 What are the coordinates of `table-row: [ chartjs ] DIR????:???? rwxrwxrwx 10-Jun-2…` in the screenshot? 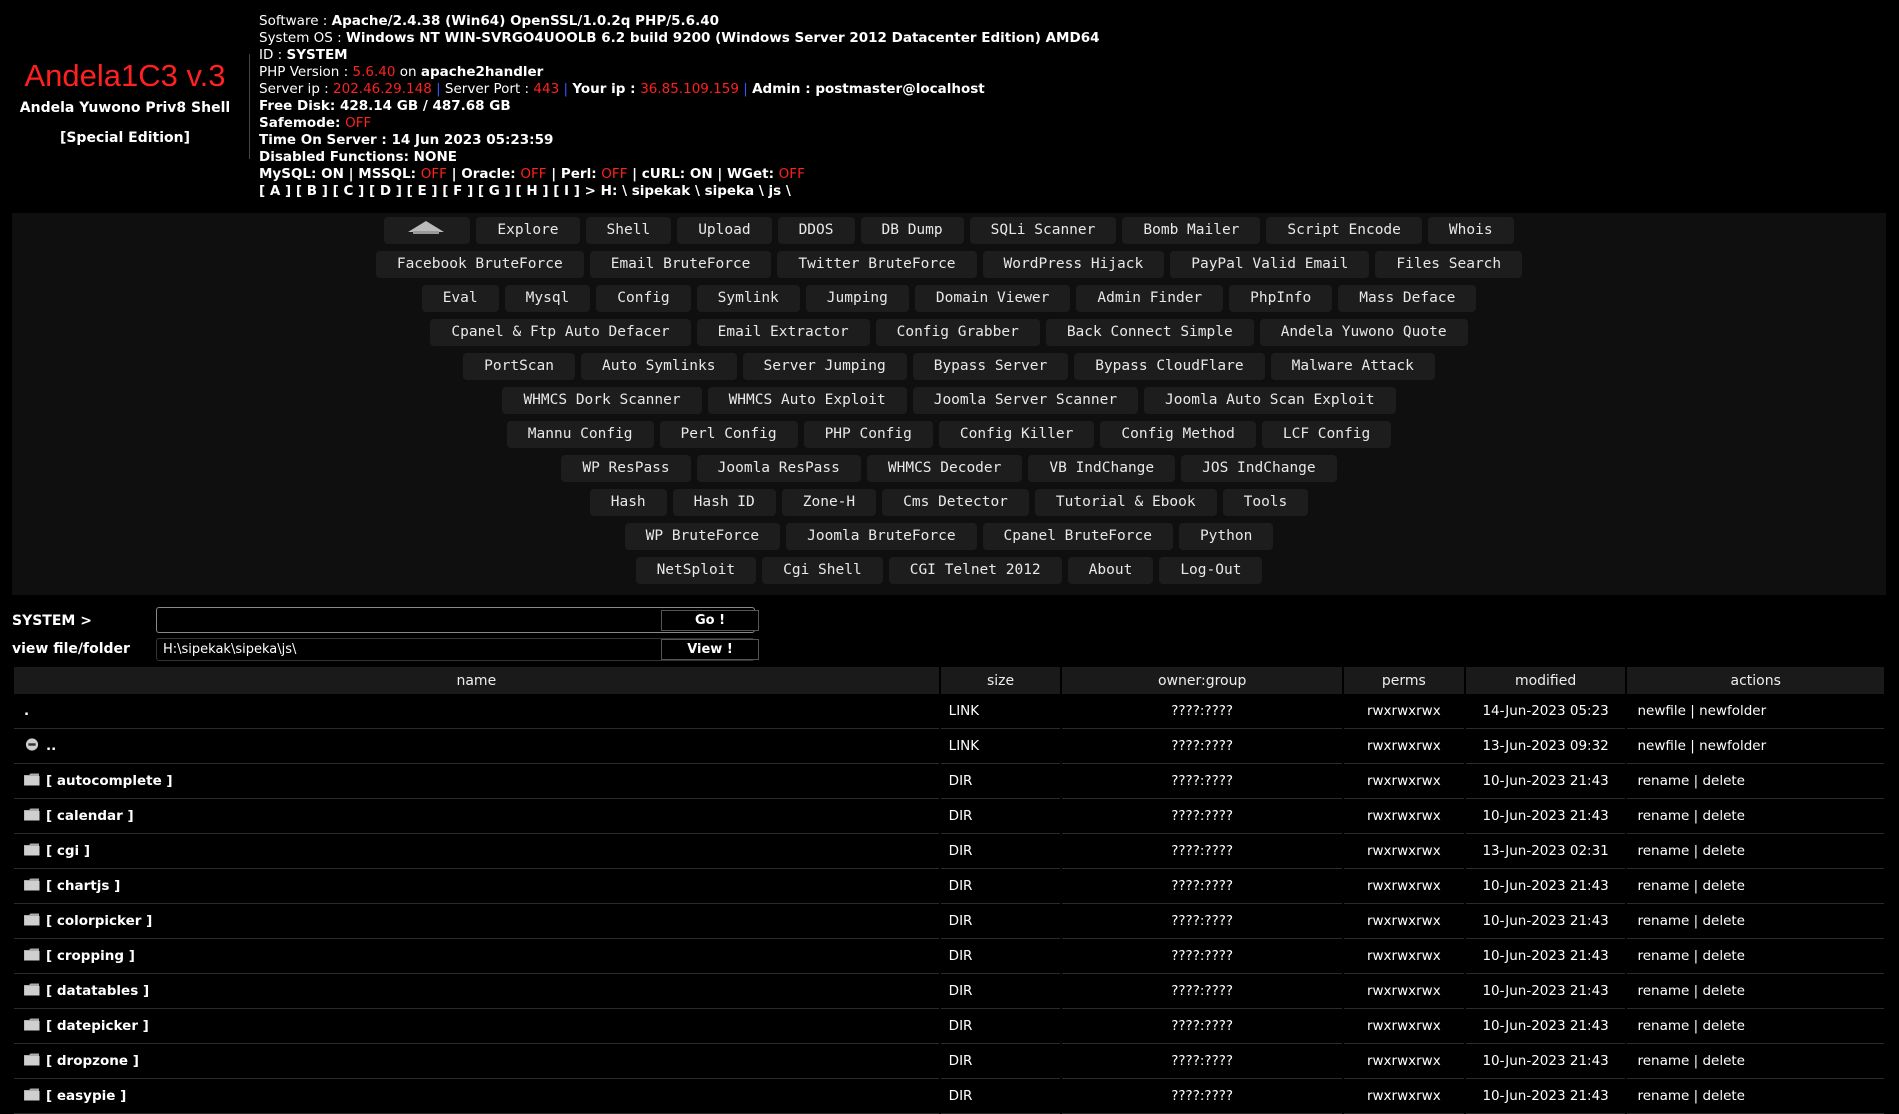 It's located at (949, 886).